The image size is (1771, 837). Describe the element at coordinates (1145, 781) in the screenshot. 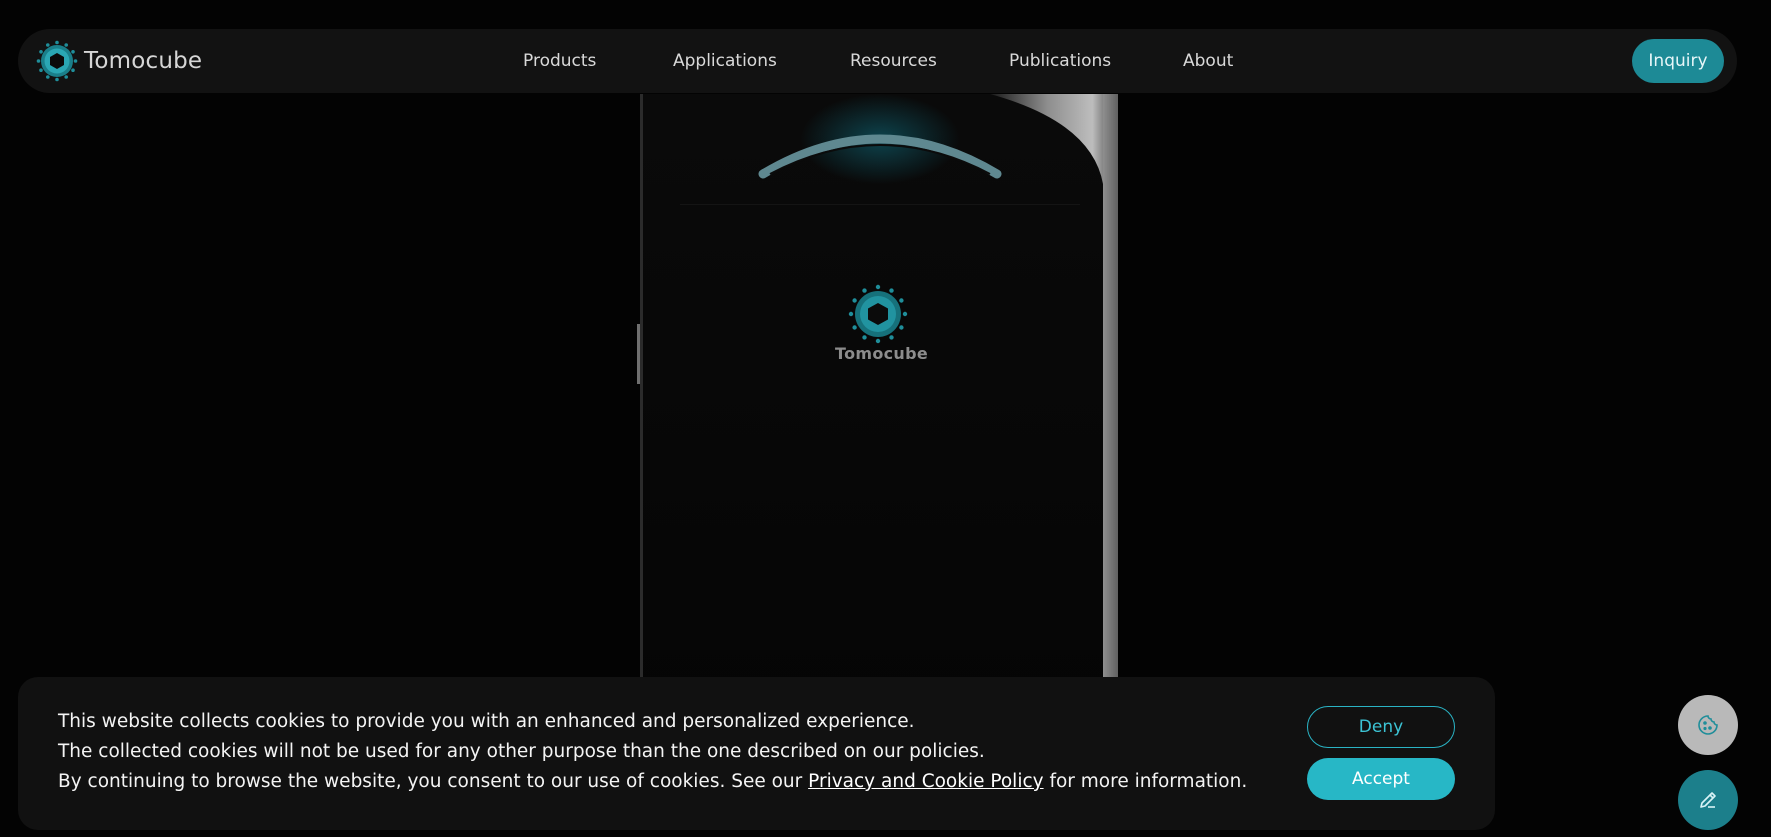

I see `cookie-line-3-after: for more information.` at that location.